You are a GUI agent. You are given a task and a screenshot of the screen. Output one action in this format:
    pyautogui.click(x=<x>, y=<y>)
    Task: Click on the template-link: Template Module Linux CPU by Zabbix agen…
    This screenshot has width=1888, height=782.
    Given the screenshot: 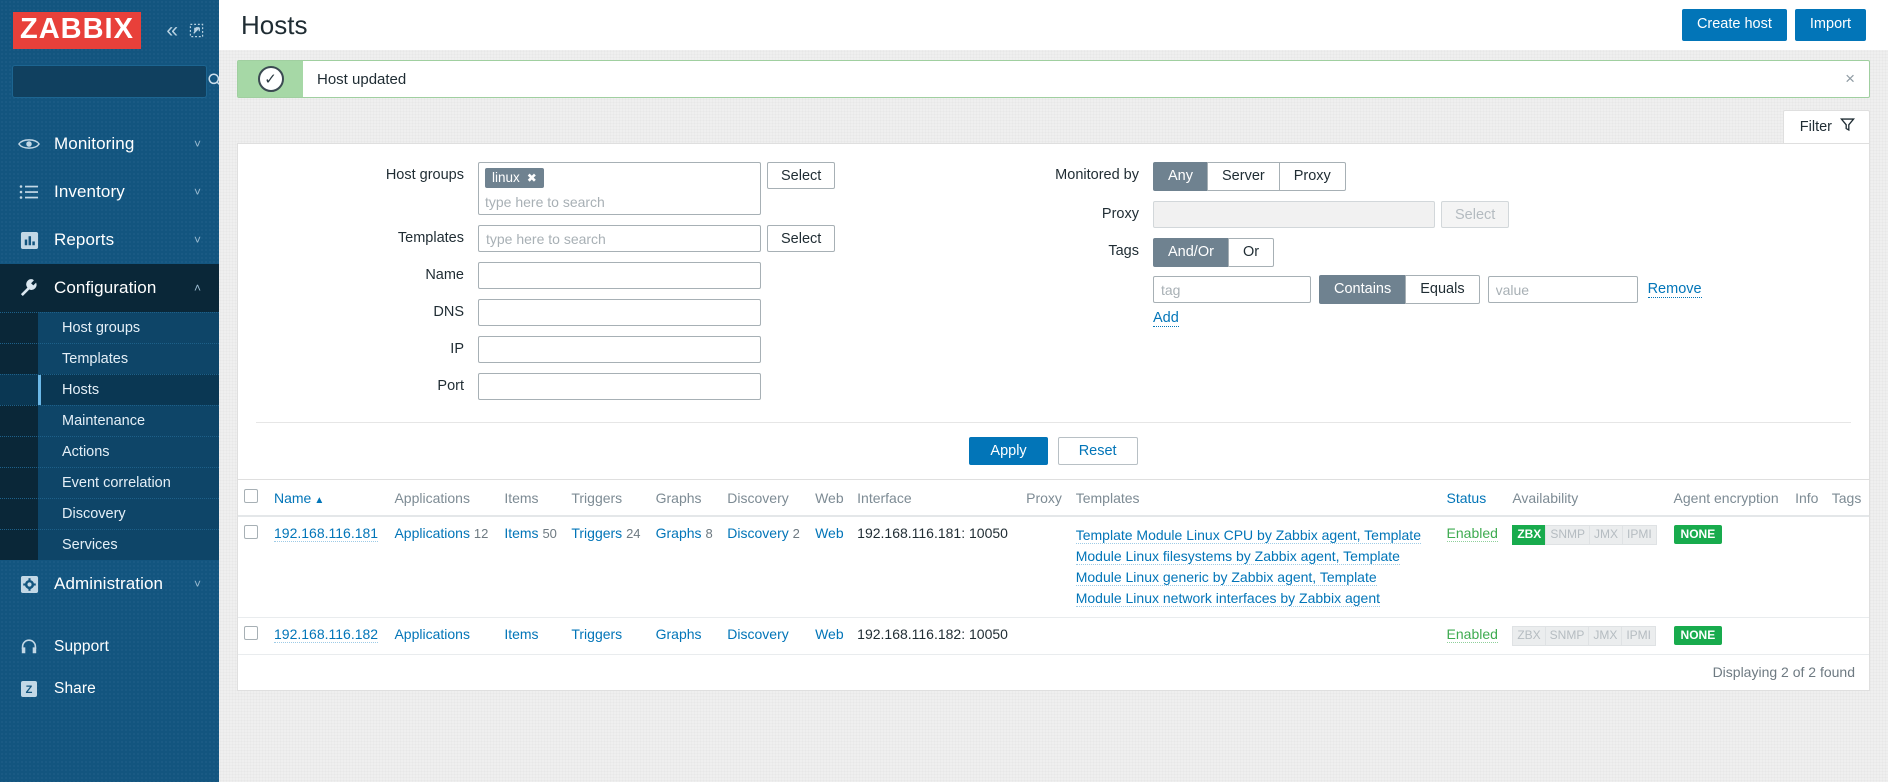 What is the action you would take?
    pyautogui.click(x=1248, y=535)
    